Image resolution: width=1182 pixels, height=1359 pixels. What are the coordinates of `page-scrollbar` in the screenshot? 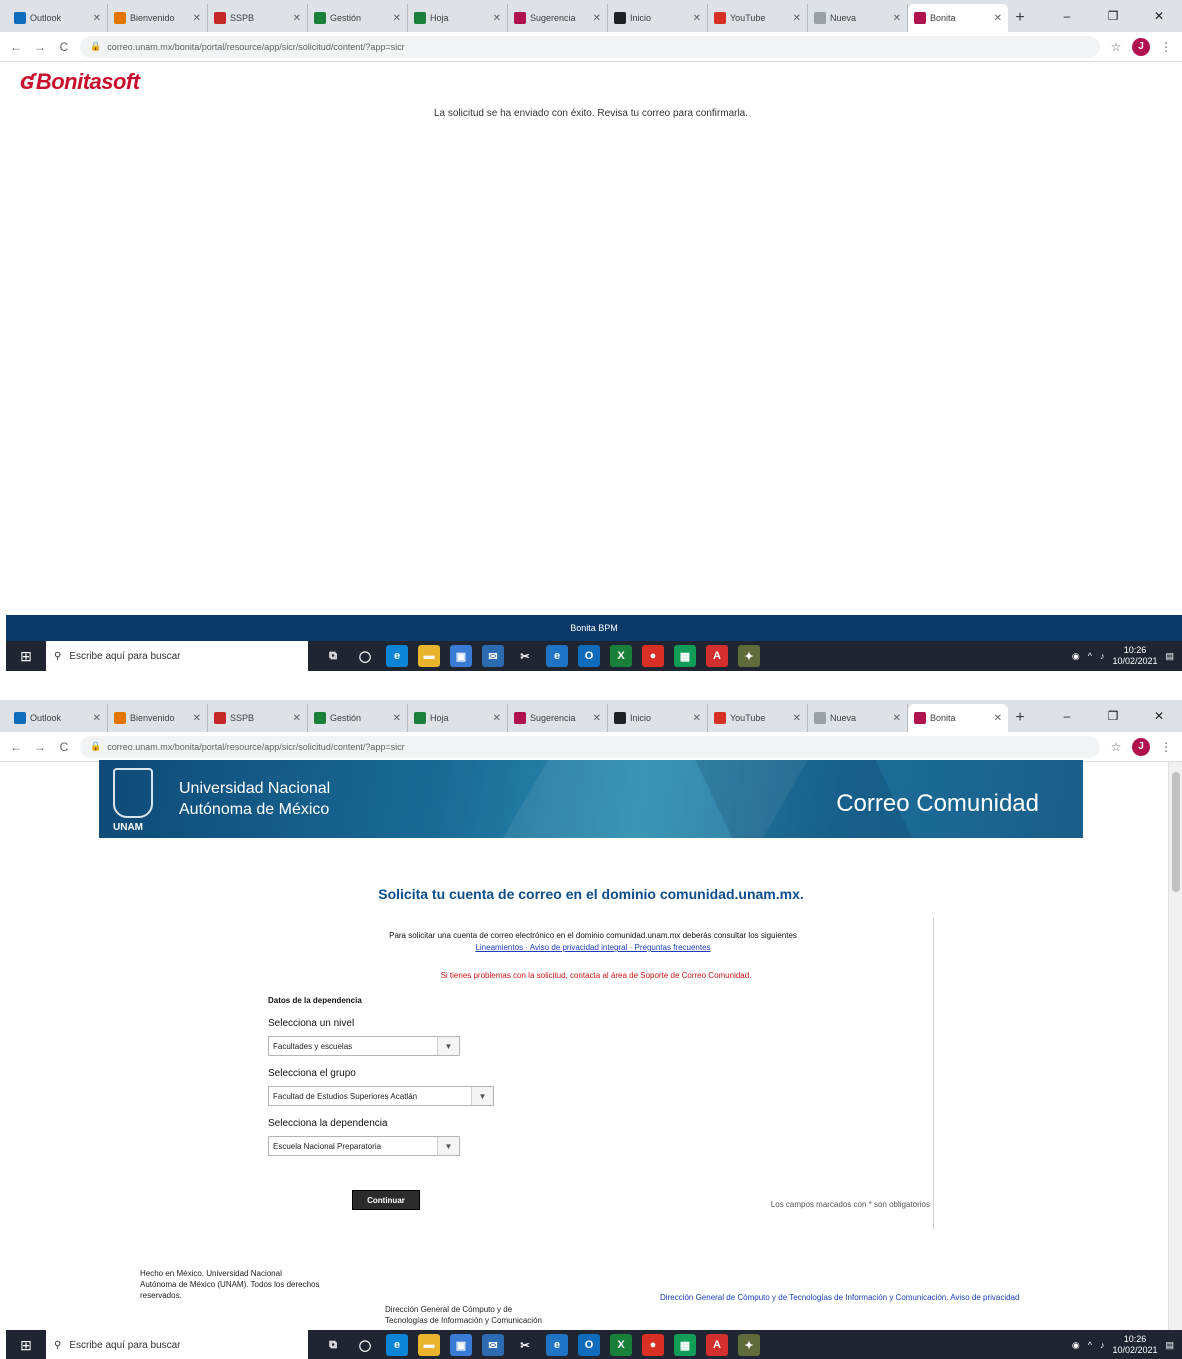 It's located at (1175, 1046).